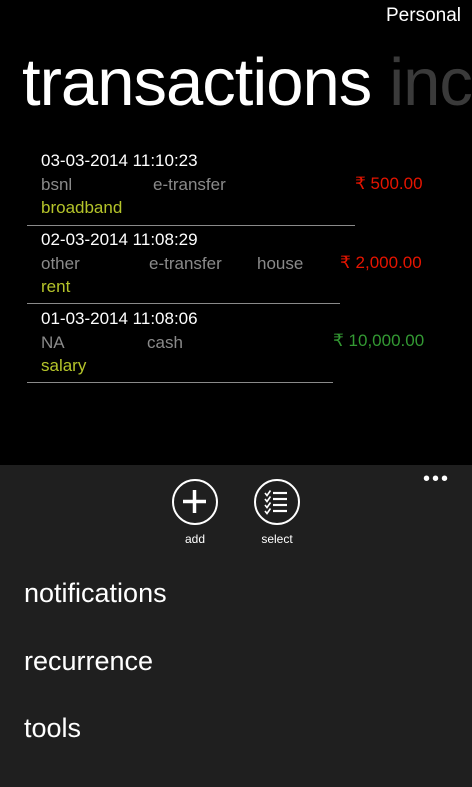  Describe the element at coordinates (56, 286) in the screenshot. I see `transaction-category: rent` at that location.